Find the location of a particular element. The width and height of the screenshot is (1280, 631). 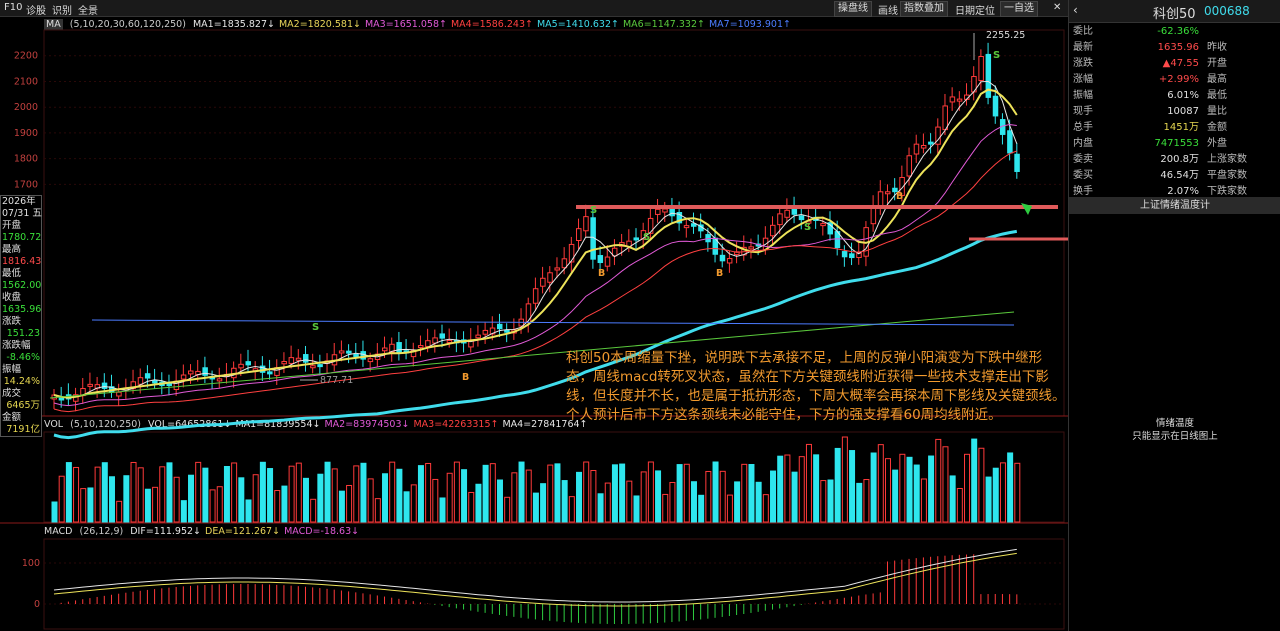

quote-key2: 上涨家数 is located at coordinates (1227, 159).